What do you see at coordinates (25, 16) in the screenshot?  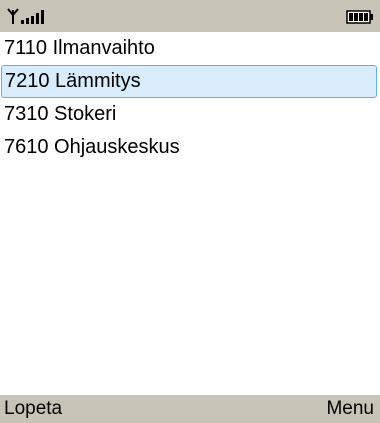 I see `signal-strength-icon` at bounding box center [25, 16].